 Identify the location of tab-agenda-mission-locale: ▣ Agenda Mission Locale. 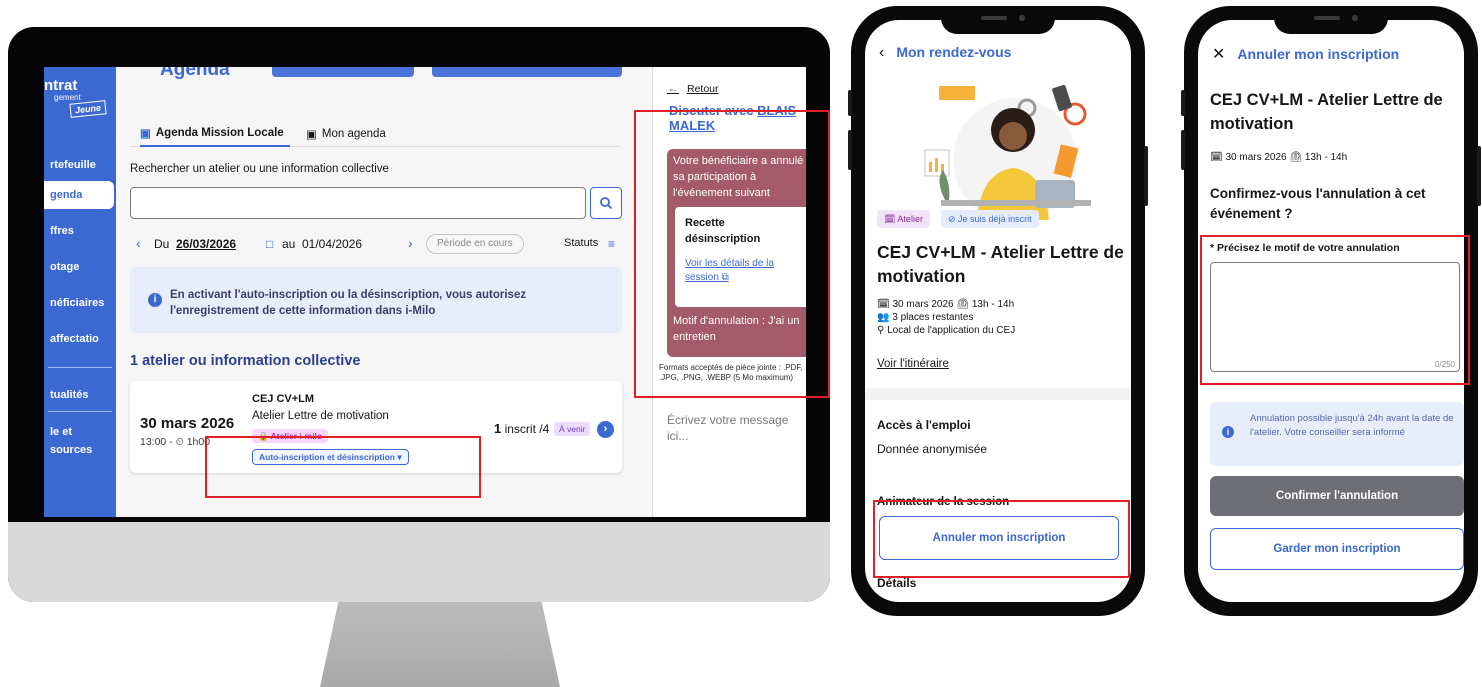
(215, 134).